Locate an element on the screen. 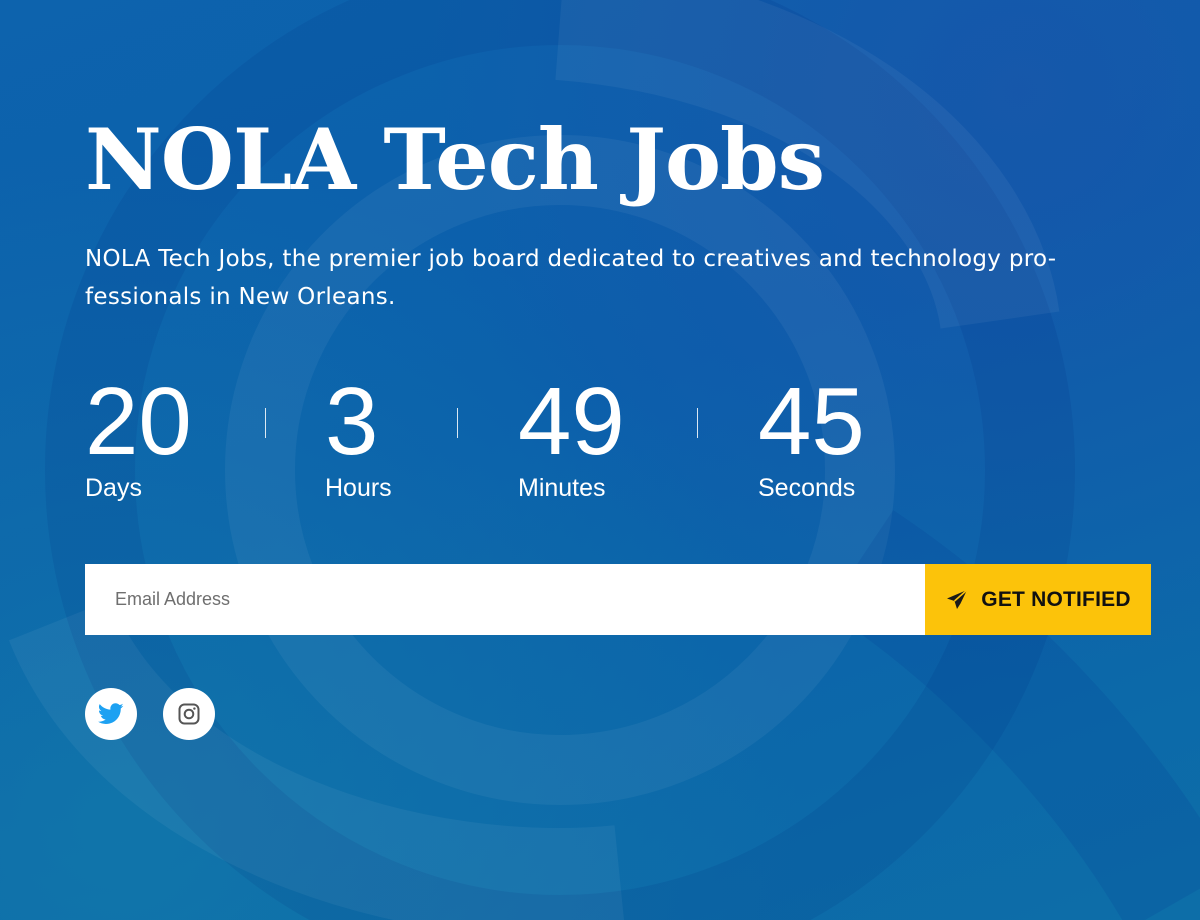 The image size is (1200, 920). countdown-hours: 3 Hours is located at coordinates (358, 435).